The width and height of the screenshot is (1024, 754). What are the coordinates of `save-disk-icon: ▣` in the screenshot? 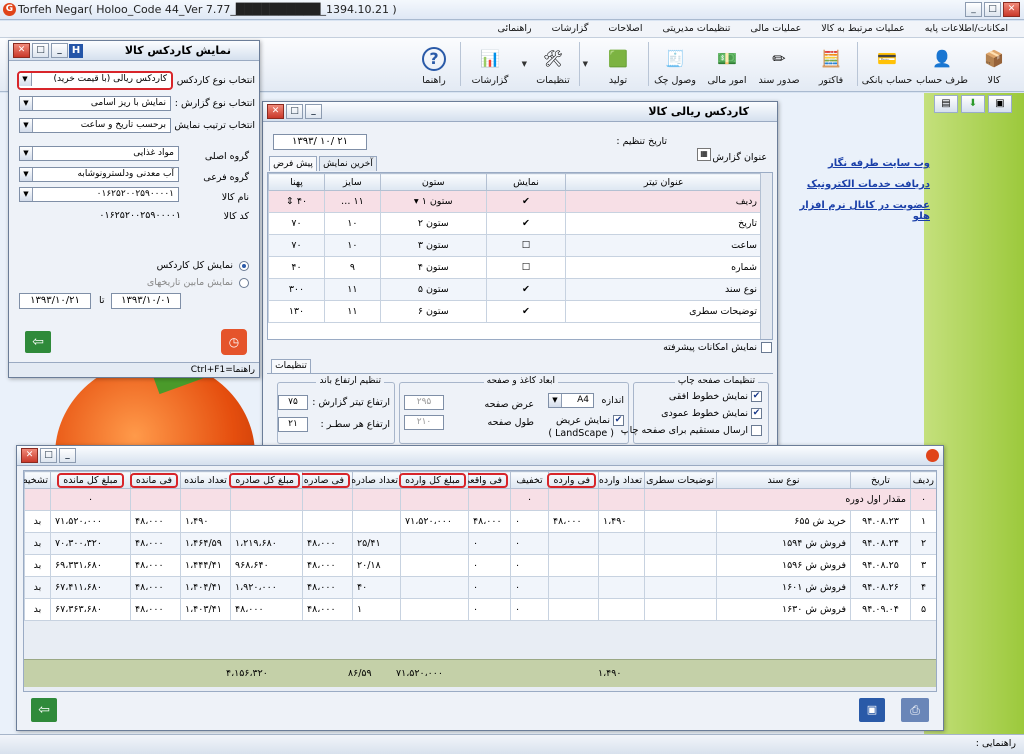 It's located at (872, 710).